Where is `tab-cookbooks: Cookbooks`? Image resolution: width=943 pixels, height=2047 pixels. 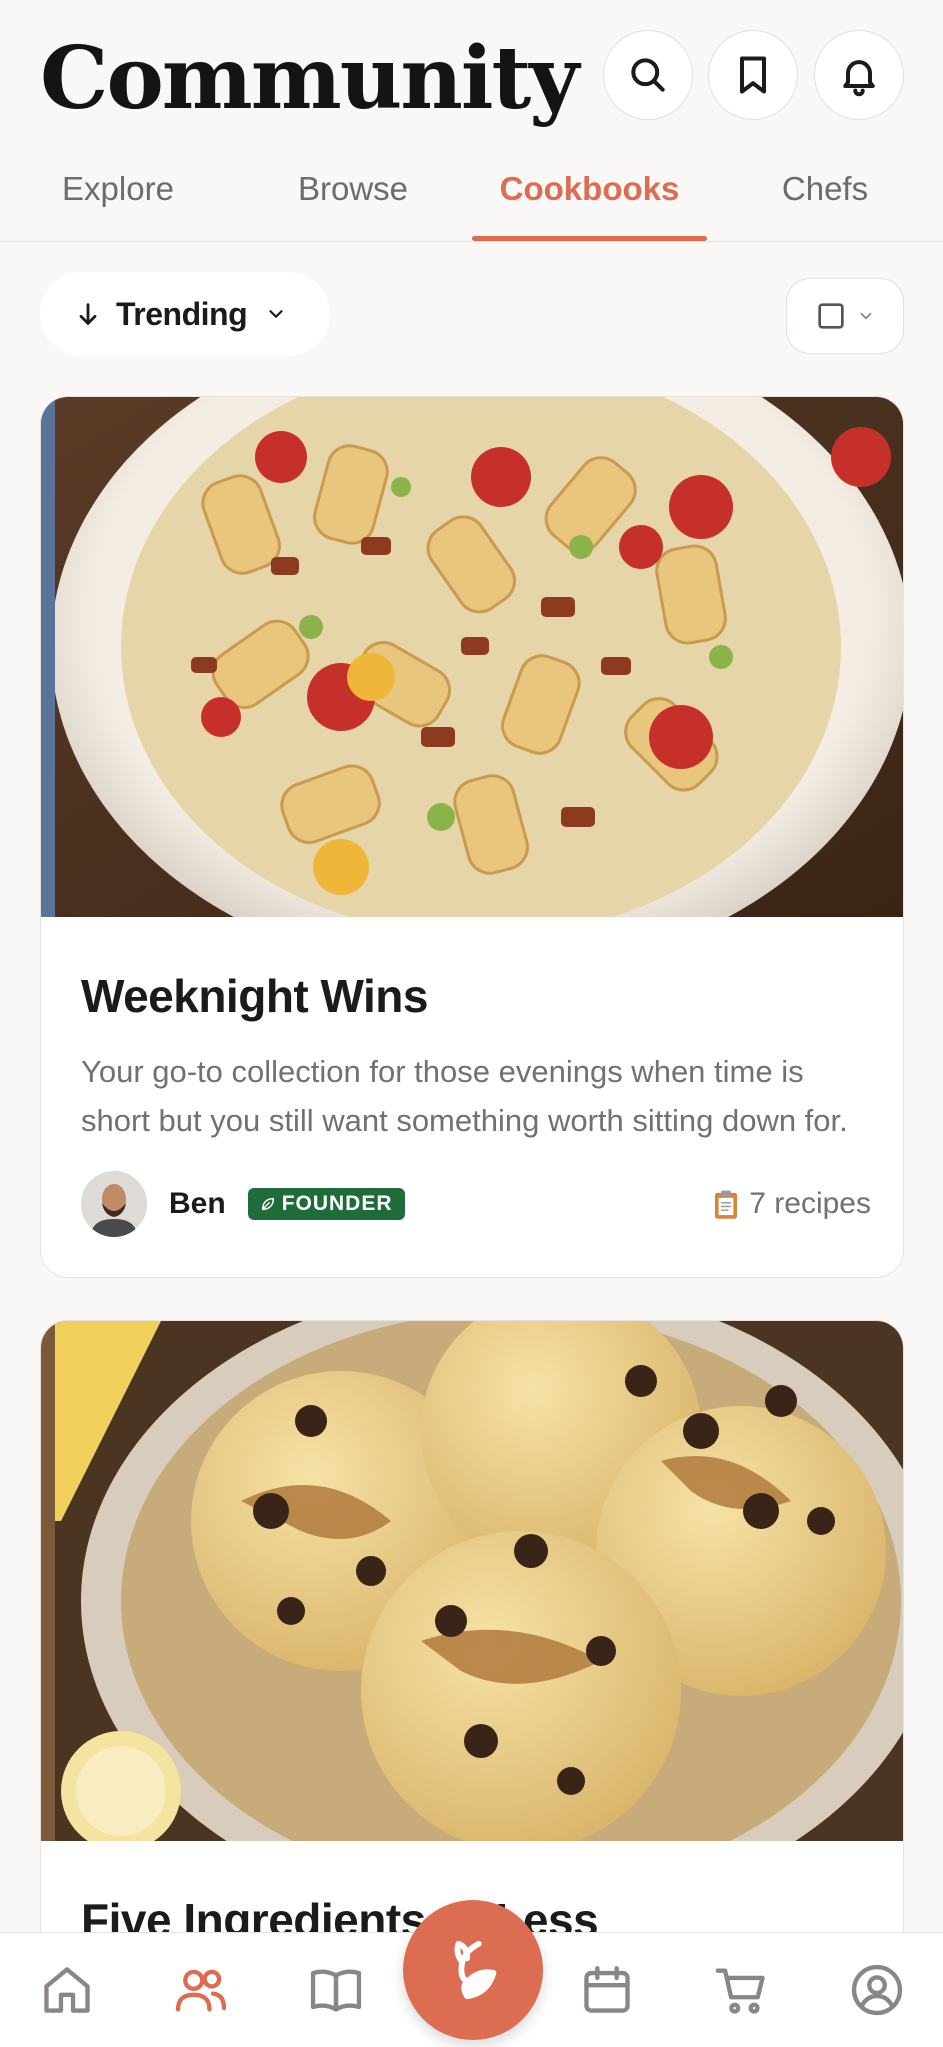 tab-cookbooks: Cookbooks is located at coordinates (589, 201).